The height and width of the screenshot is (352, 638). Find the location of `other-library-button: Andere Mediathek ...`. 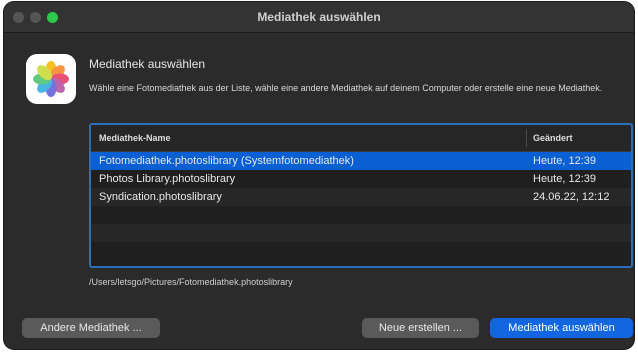

other-library-button: Andere Mediathek ... is located at coordinates (91, 328).